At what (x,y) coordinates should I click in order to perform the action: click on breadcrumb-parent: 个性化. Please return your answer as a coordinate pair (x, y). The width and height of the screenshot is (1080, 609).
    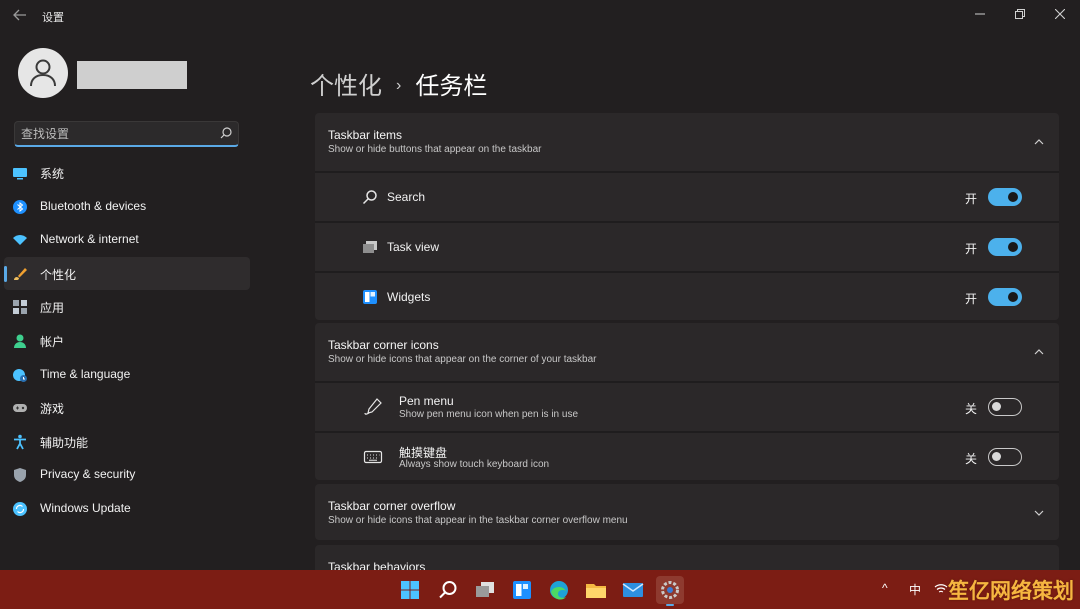
    Looking at the image, I should click on (346, 86).